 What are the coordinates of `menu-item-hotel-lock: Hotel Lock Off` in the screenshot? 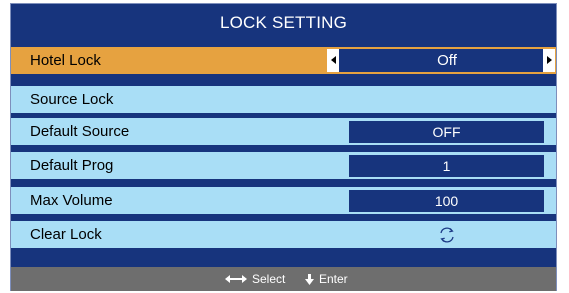 It's located at (283, 60).